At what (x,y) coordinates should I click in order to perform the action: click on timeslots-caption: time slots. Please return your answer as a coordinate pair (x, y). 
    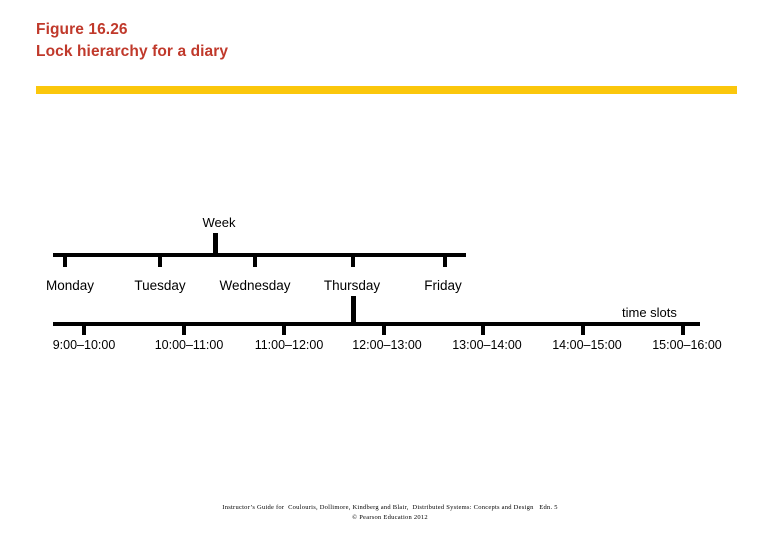
    Looking at the image, I should click on (649, 312).